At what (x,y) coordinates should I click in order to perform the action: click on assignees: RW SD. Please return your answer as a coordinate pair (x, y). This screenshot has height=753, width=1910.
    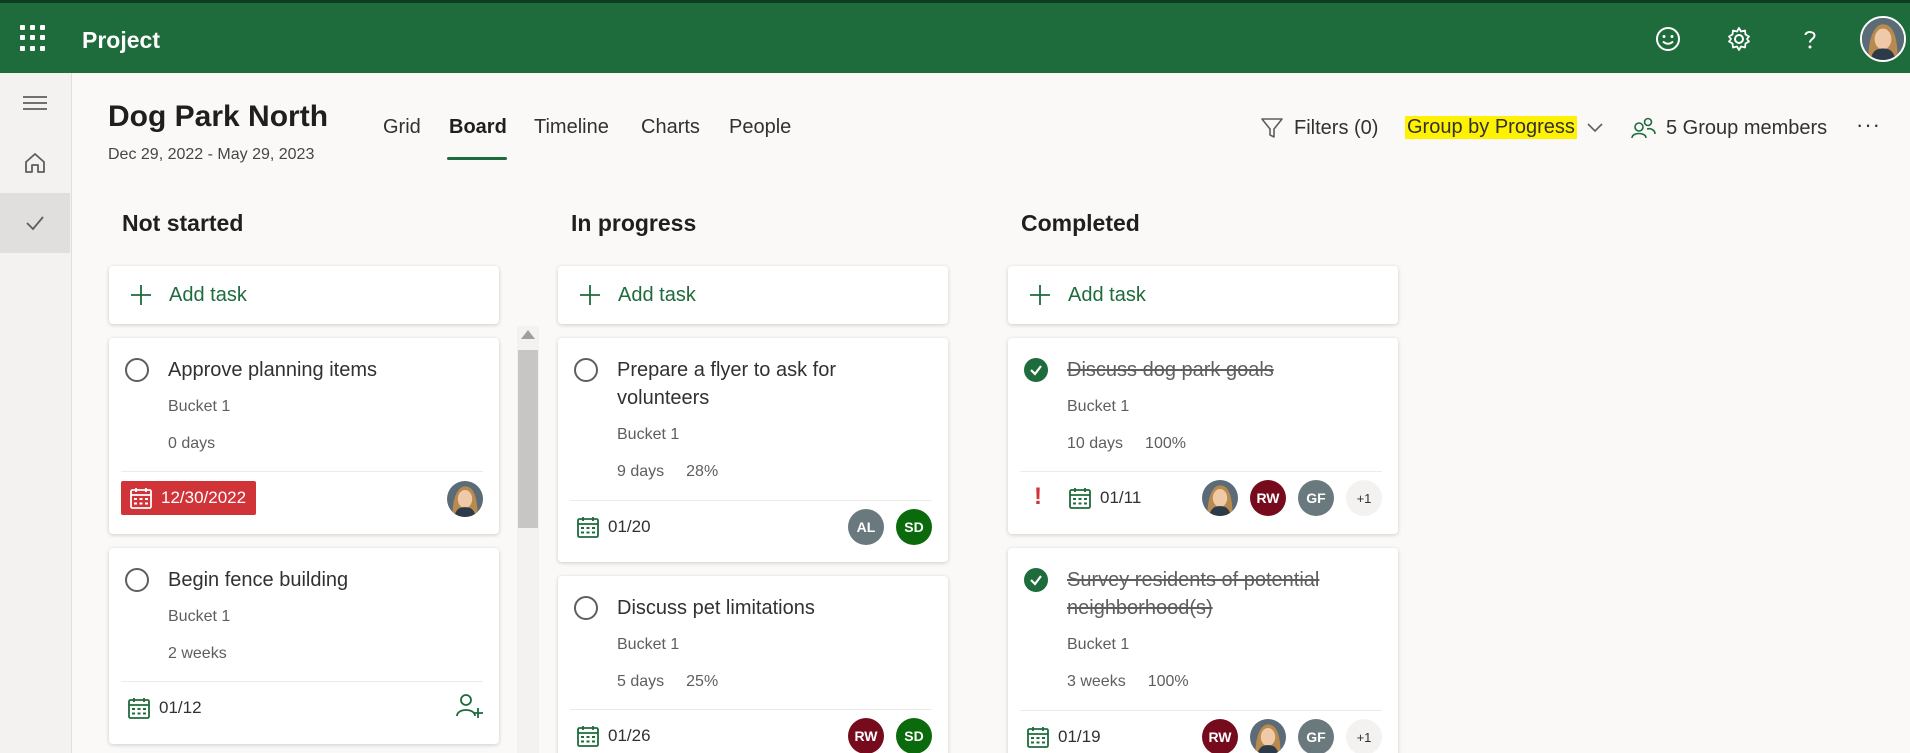
    Looking at the image, I should click on (890, 735).